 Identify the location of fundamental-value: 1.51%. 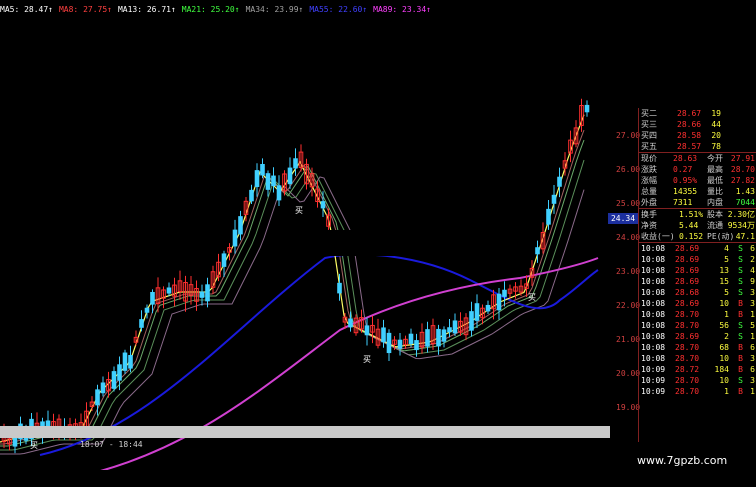
(691, 214).